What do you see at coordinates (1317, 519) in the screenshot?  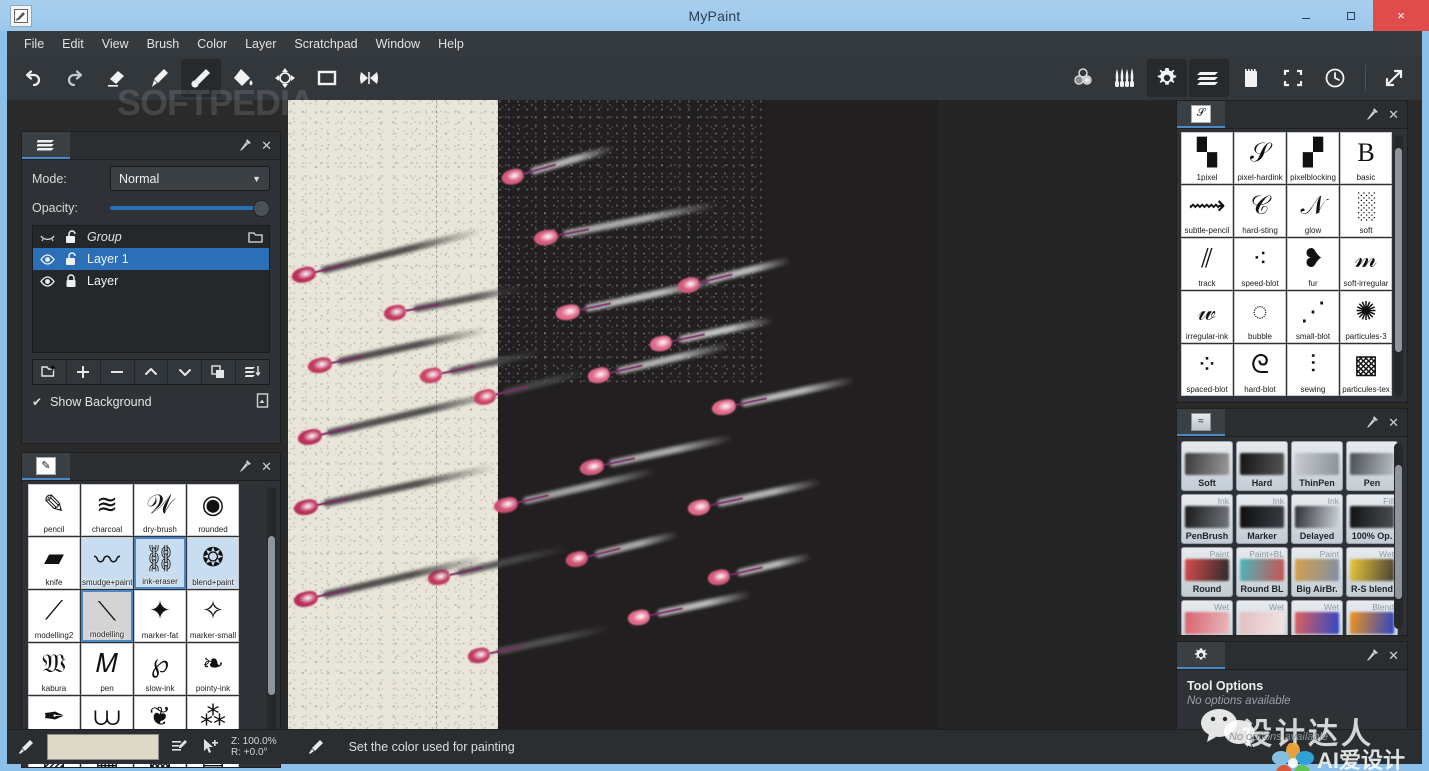 I see `brush-preset-cell: Ink Delayed` at bounding box center [1317, 519].